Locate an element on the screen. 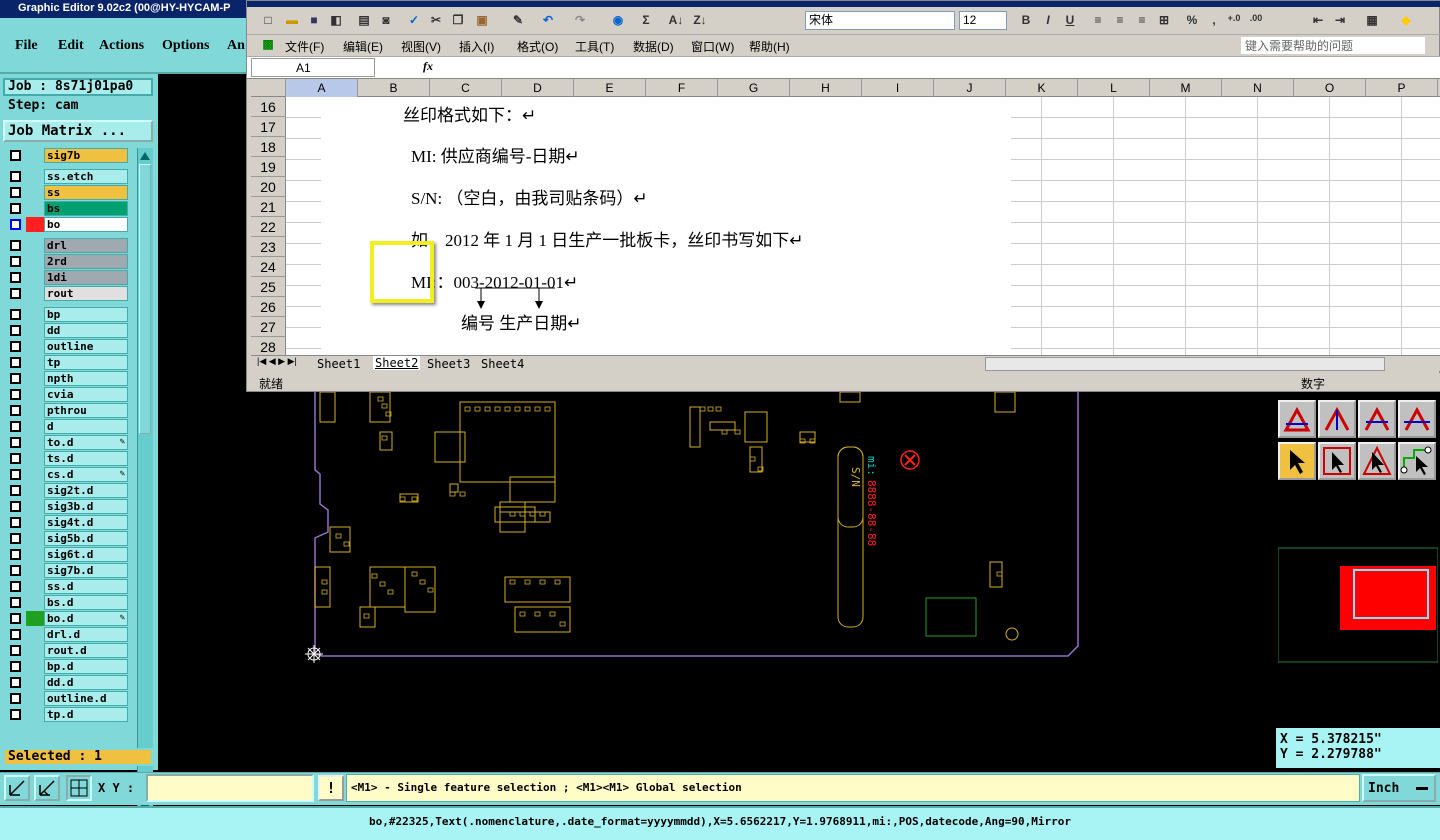 Image resolution: width=1440 pixels, height=840 pixels. column-header: M is located at coordinates (1186, 88).